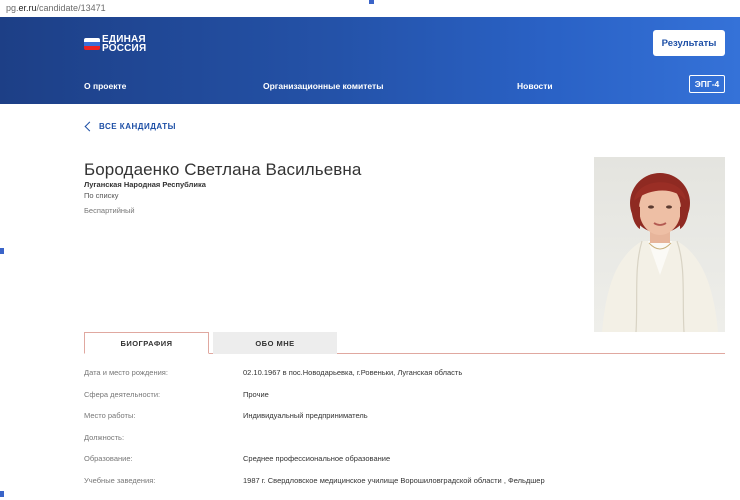 The image size is (740, 500). What do you see at coordinates (317, 459) in the screenshot?
I see `bio-value: Среднее профессиональное образование` at bounding box center [317, 459].